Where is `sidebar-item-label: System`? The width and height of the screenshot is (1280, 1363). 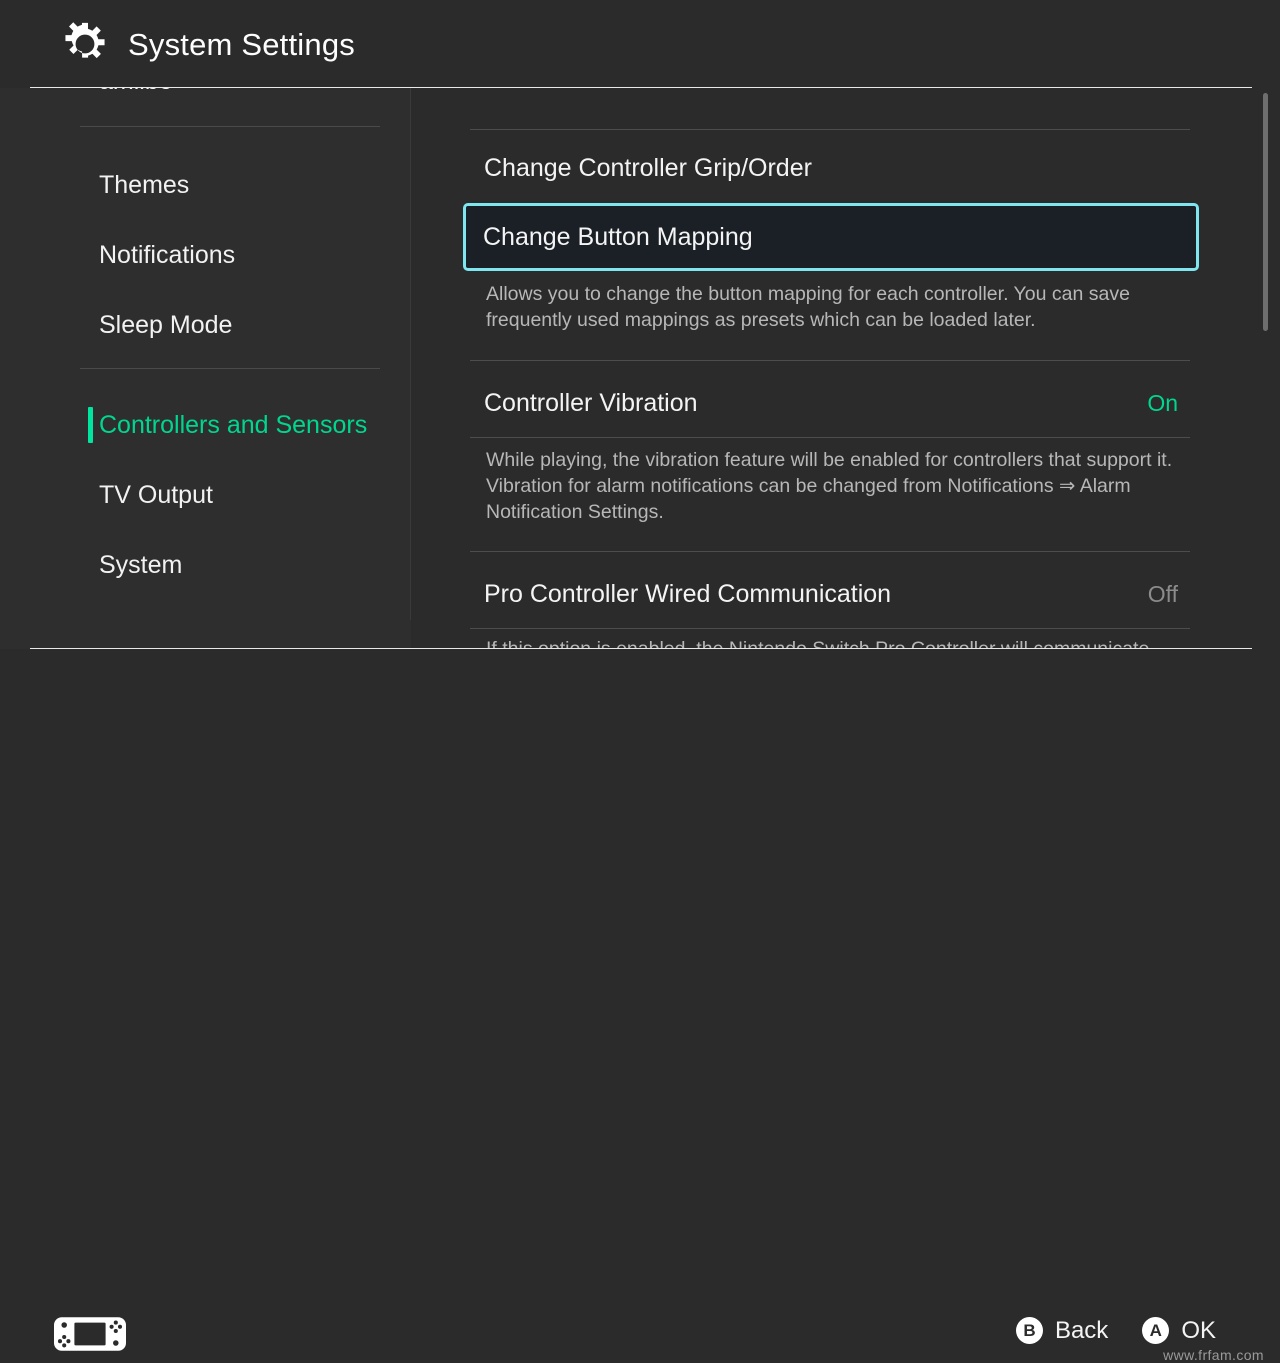 sidebar-item-label: System is located at coordinates (141, 564).